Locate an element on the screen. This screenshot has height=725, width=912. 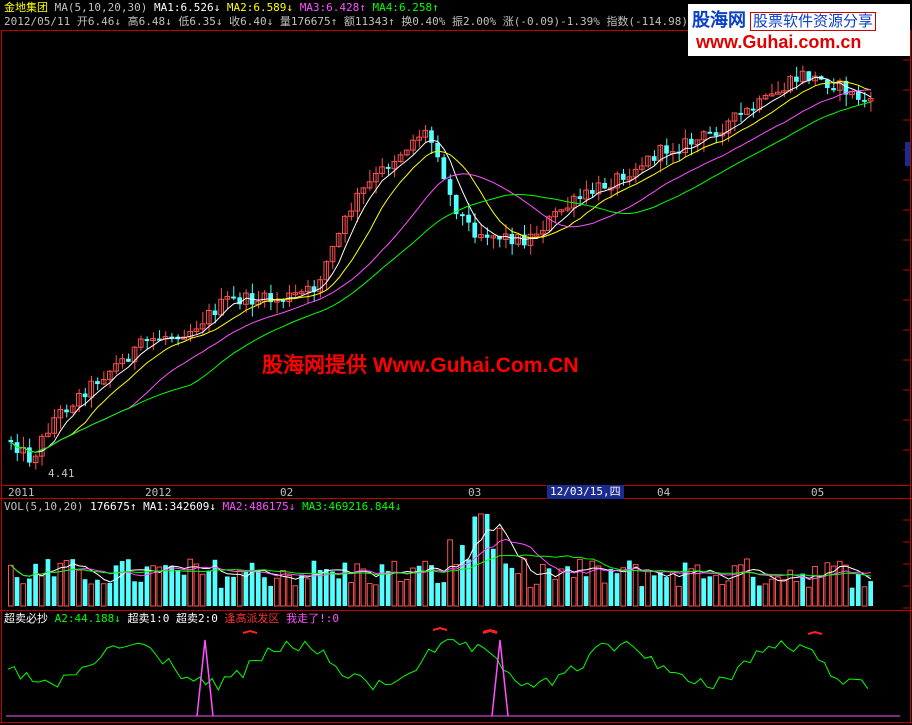
volume-ma3: MA3:469216.844↓ is located at coordinates (352, 506).